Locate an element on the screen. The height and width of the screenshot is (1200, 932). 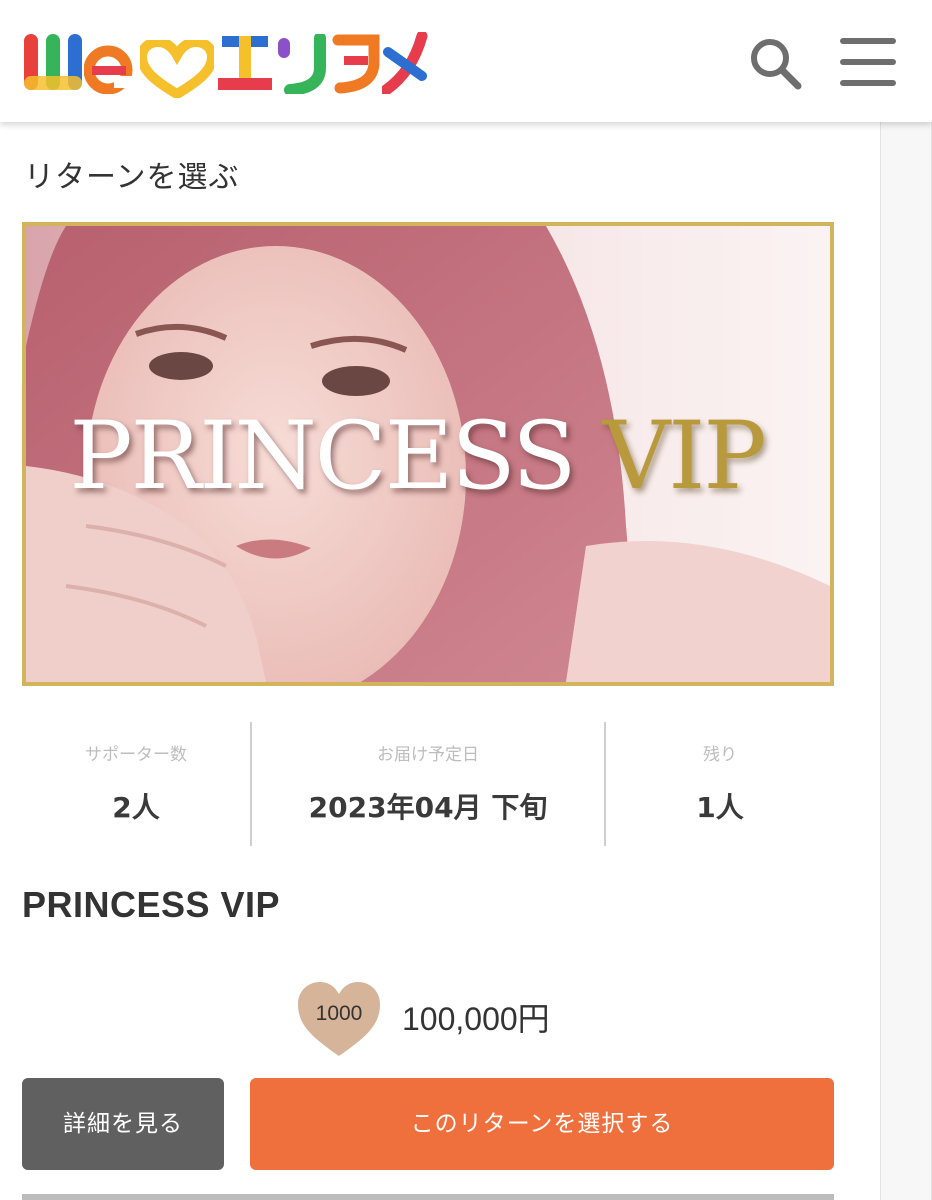
reward-title: PRINCESS VIP is located at coordinates (151, 904).